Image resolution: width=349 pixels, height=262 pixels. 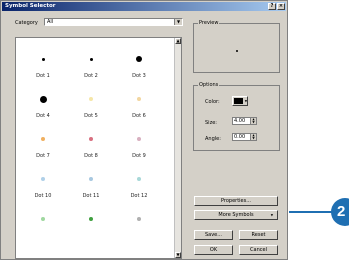 I want to click on symbol-cell: Dot 11, so click(x=91, y=189).